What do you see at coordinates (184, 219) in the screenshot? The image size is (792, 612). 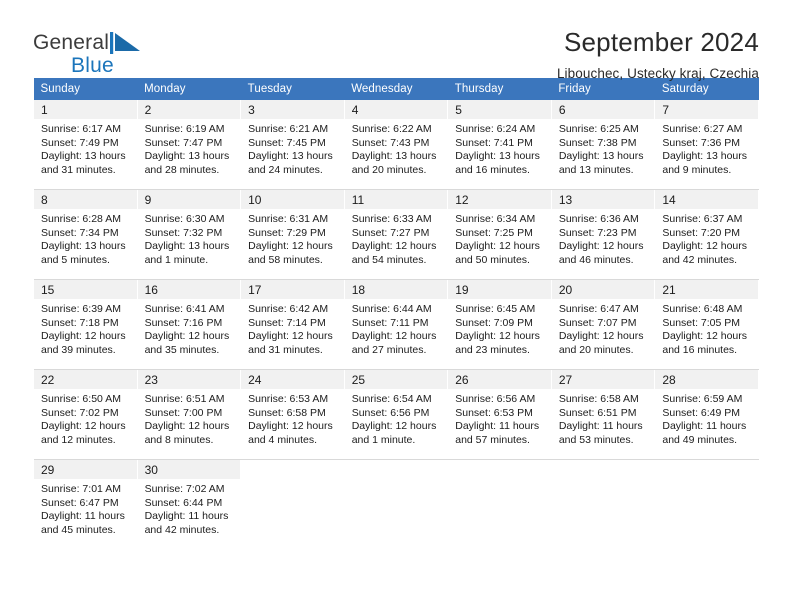 I see `day-sunrise-line: Sunrise: 6:30 AM` at bounding box center [184, 219].